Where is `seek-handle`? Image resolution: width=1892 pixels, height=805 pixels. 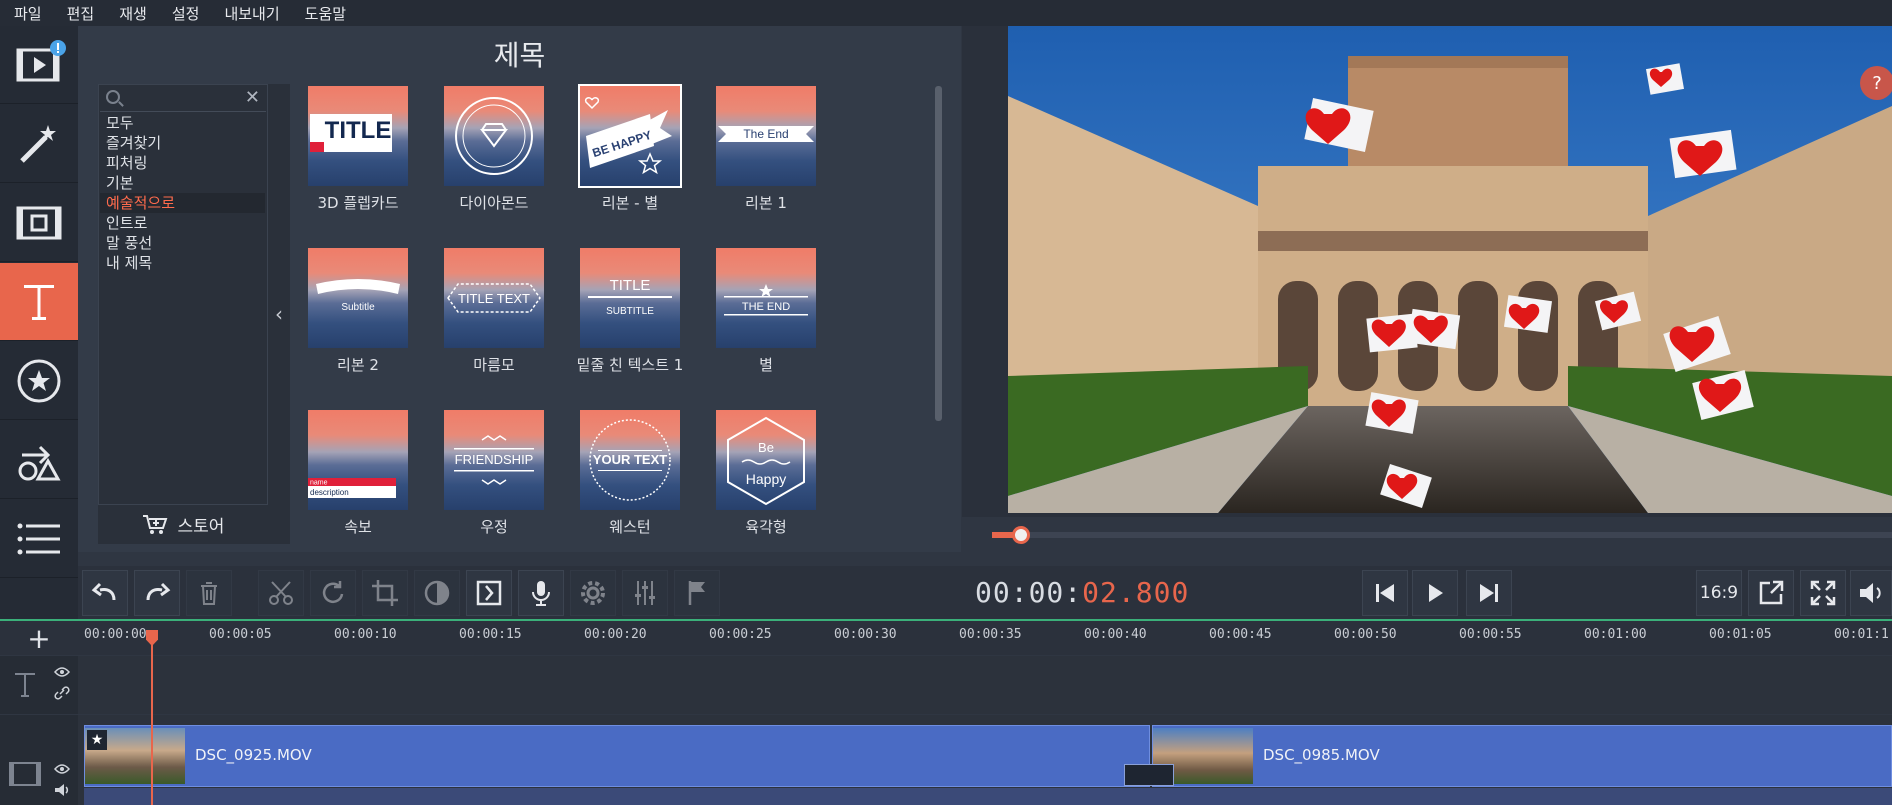
seek-handle is located at coordinates (1021, 535).